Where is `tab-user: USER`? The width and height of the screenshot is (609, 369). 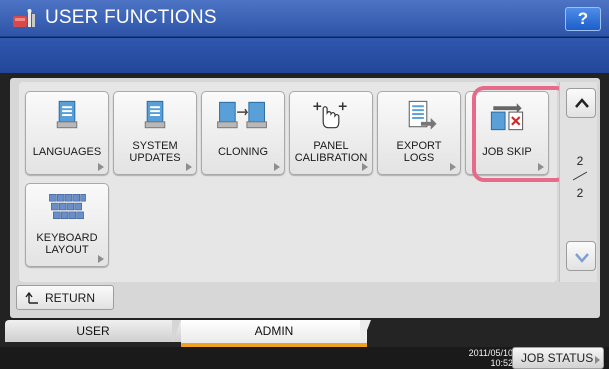
tab-user: USER is located at coordinates (93, 331).